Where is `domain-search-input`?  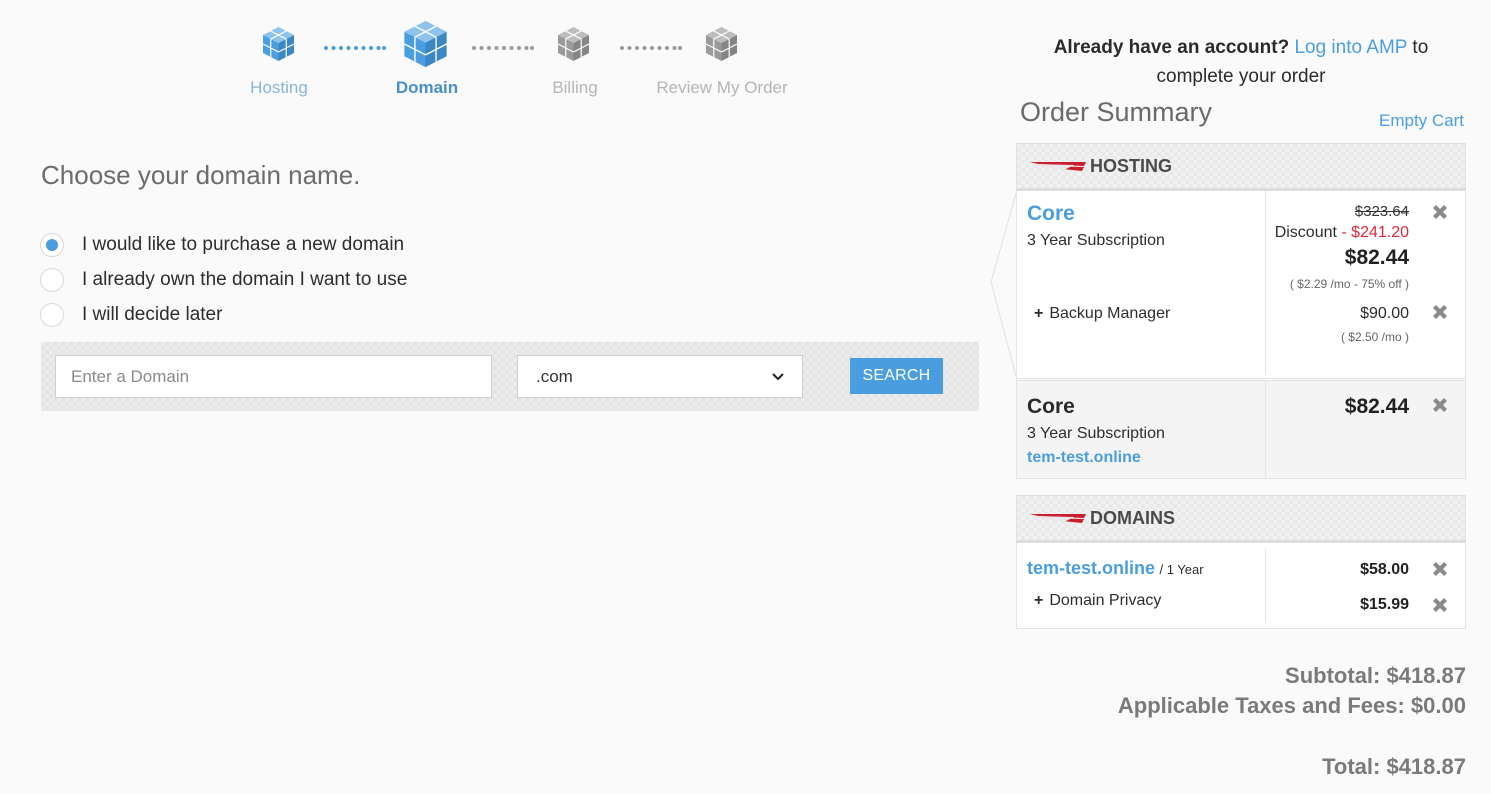
domain-search-input is located at coordinates (273, 376).